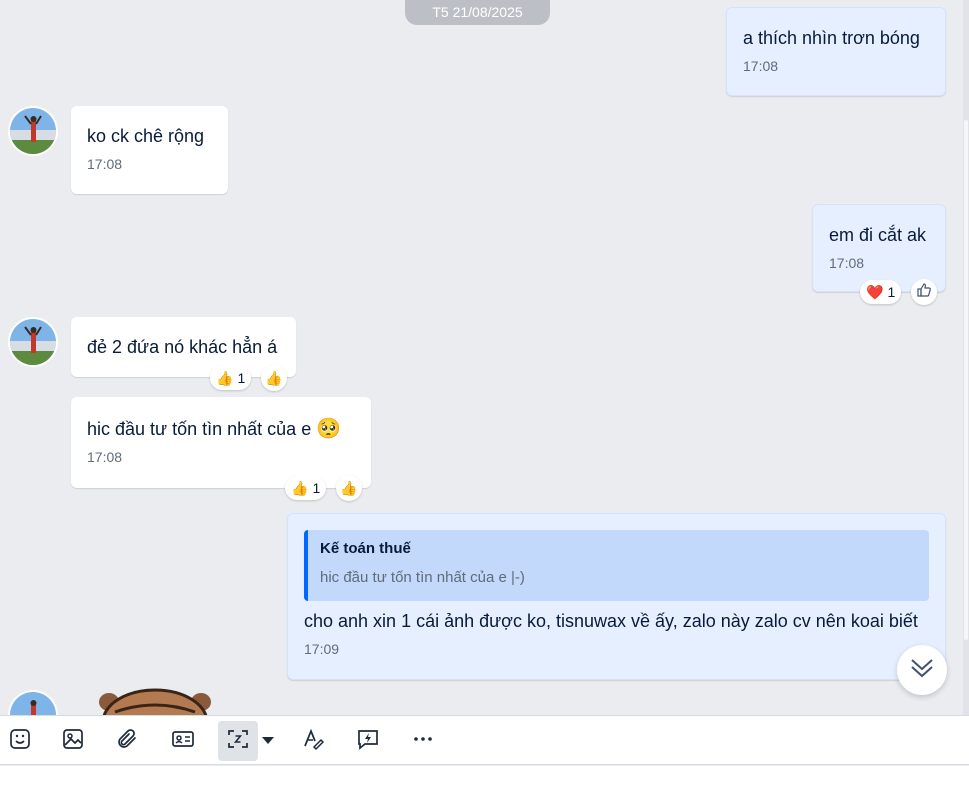 This screenshot has height=787, width=969. Describe the element at coordinates (477, 12) in the screenshot. I see `date-separator: T5 21/08/2025` at that location.